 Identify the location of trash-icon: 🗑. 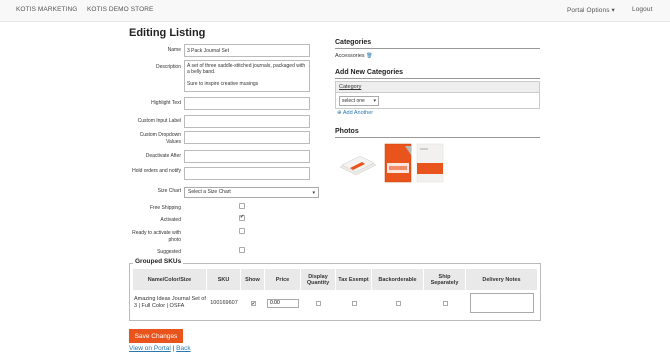
(369, 56).